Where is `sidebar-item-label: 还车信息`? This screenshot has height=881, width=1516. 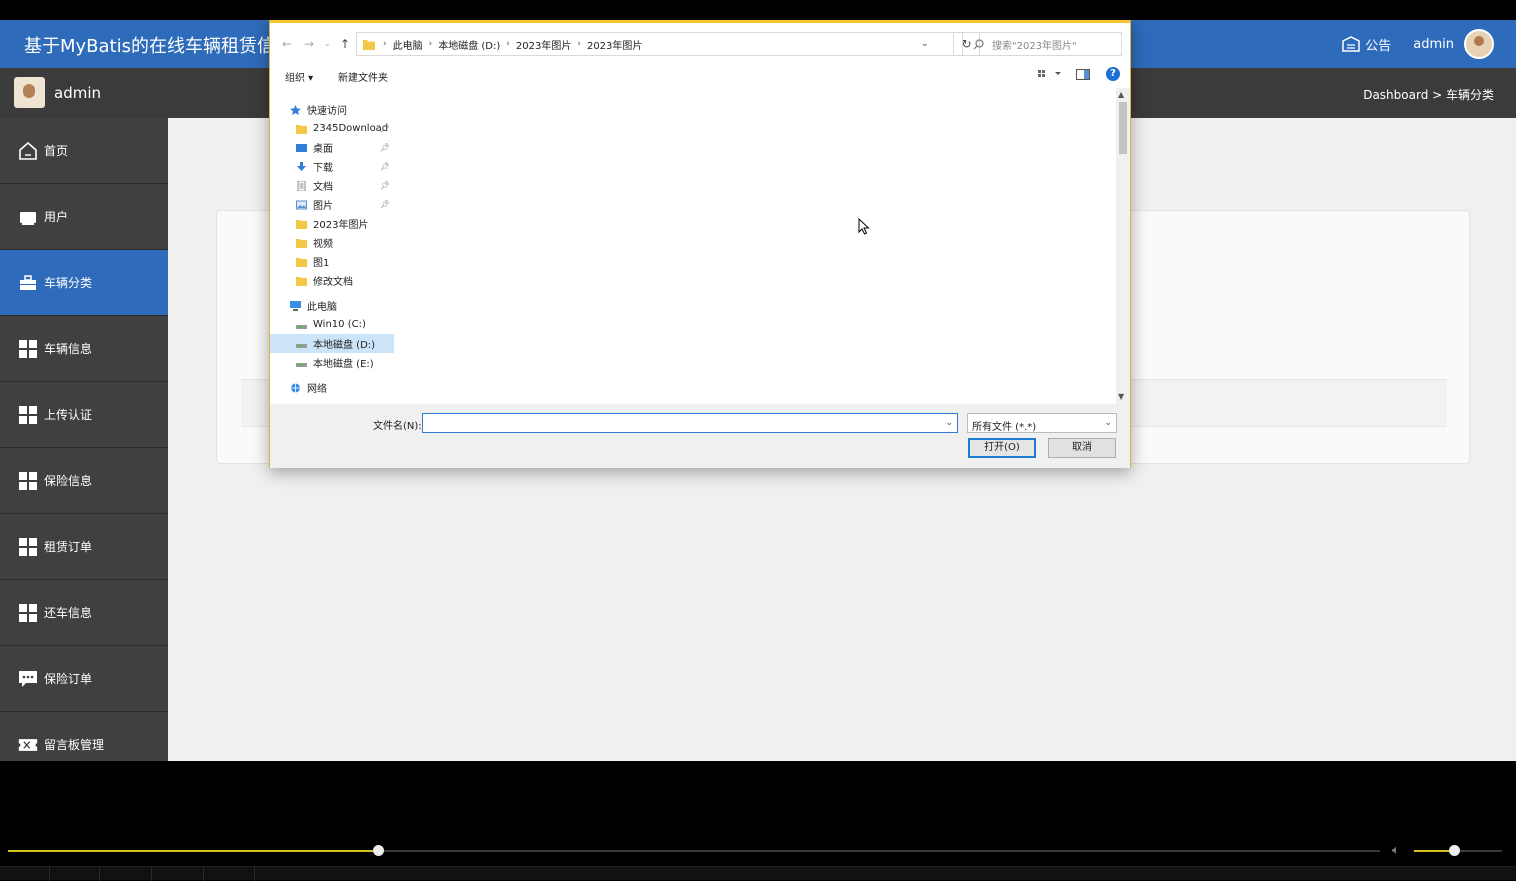 sidebar-item-label: 还车信息 is located at coordinates (68, 613).